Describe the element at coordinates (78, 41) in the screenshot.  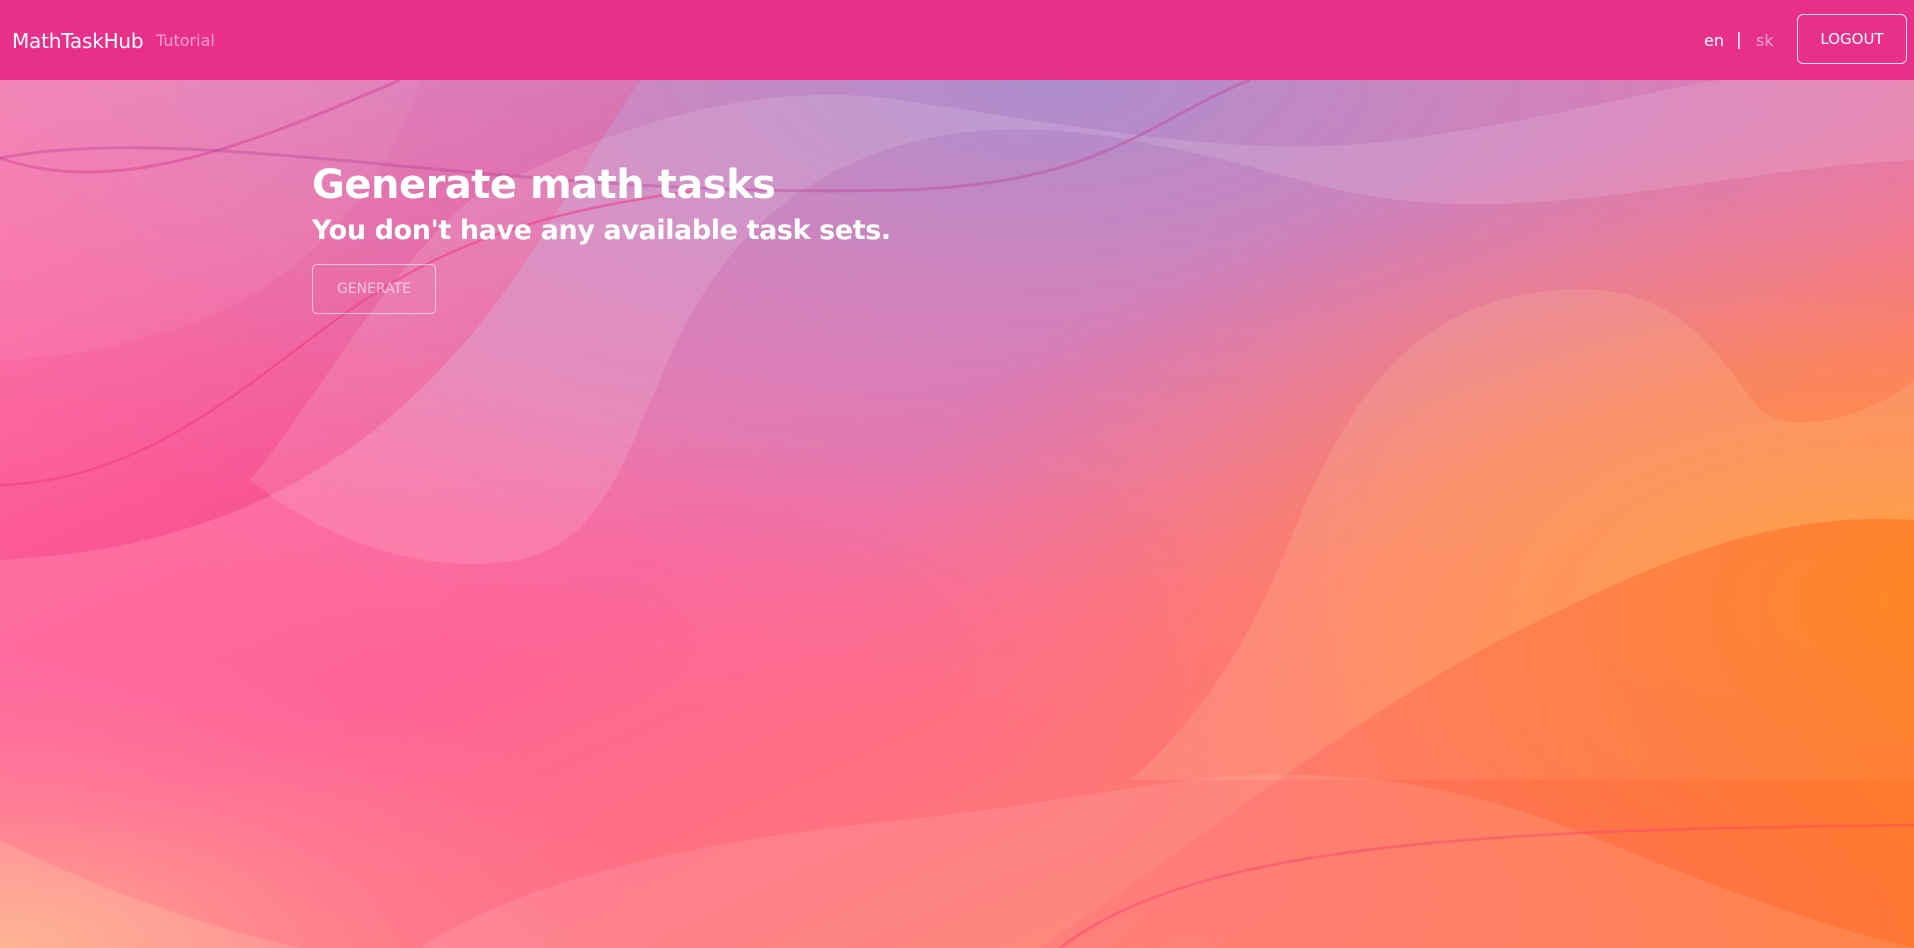
I see `brand-link: MathTaskHub` at that location.